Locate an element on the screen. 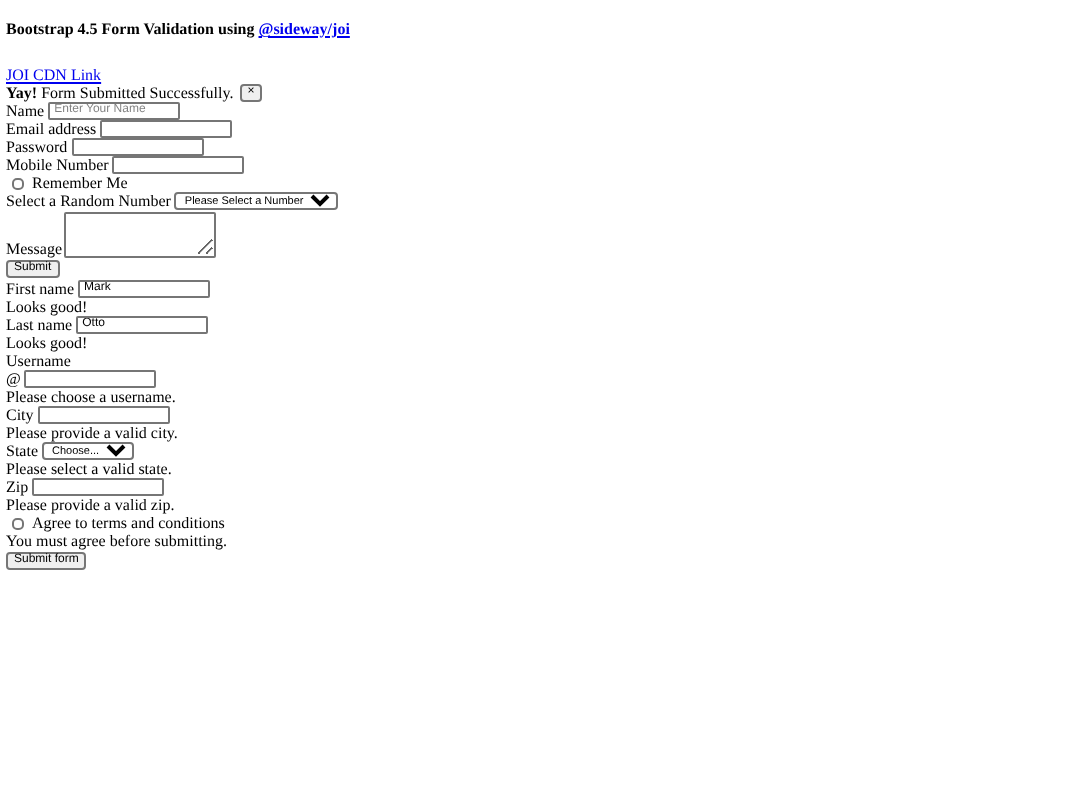 This screenshot has width=1080, height=810. field-label: Name is located at coordinates (25, 111).